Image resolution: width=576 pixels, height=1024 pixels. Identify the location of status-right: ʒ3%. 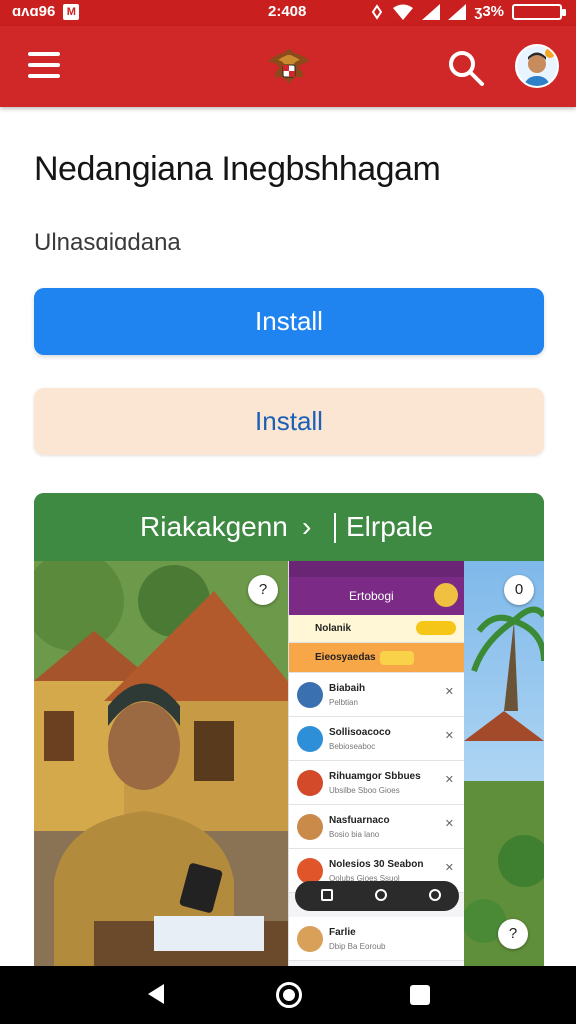
(468, 11).